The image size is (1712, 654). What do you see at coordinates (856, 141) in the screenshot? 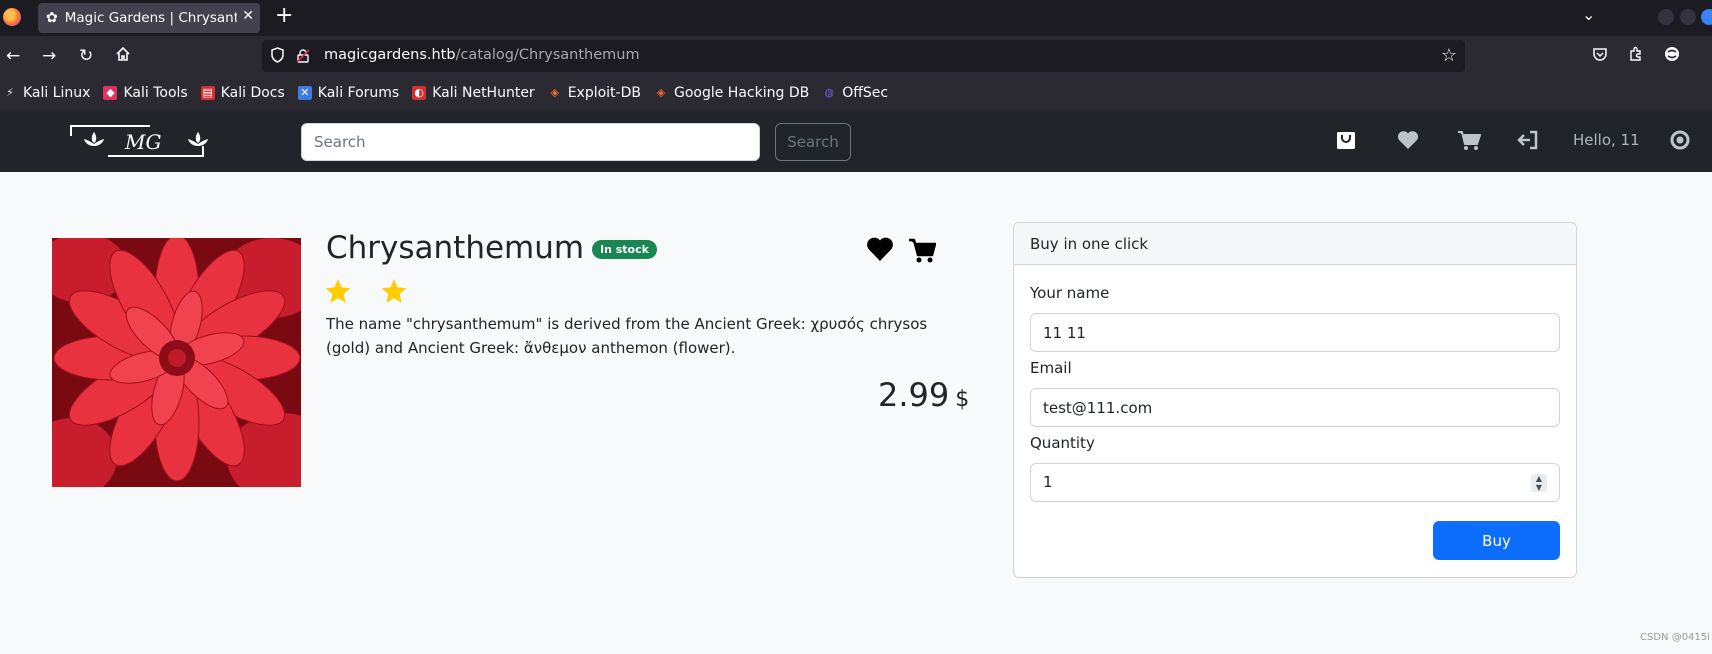
I see `site-navbar: MG Search Hello, 11` at bounding box center [856, 141].